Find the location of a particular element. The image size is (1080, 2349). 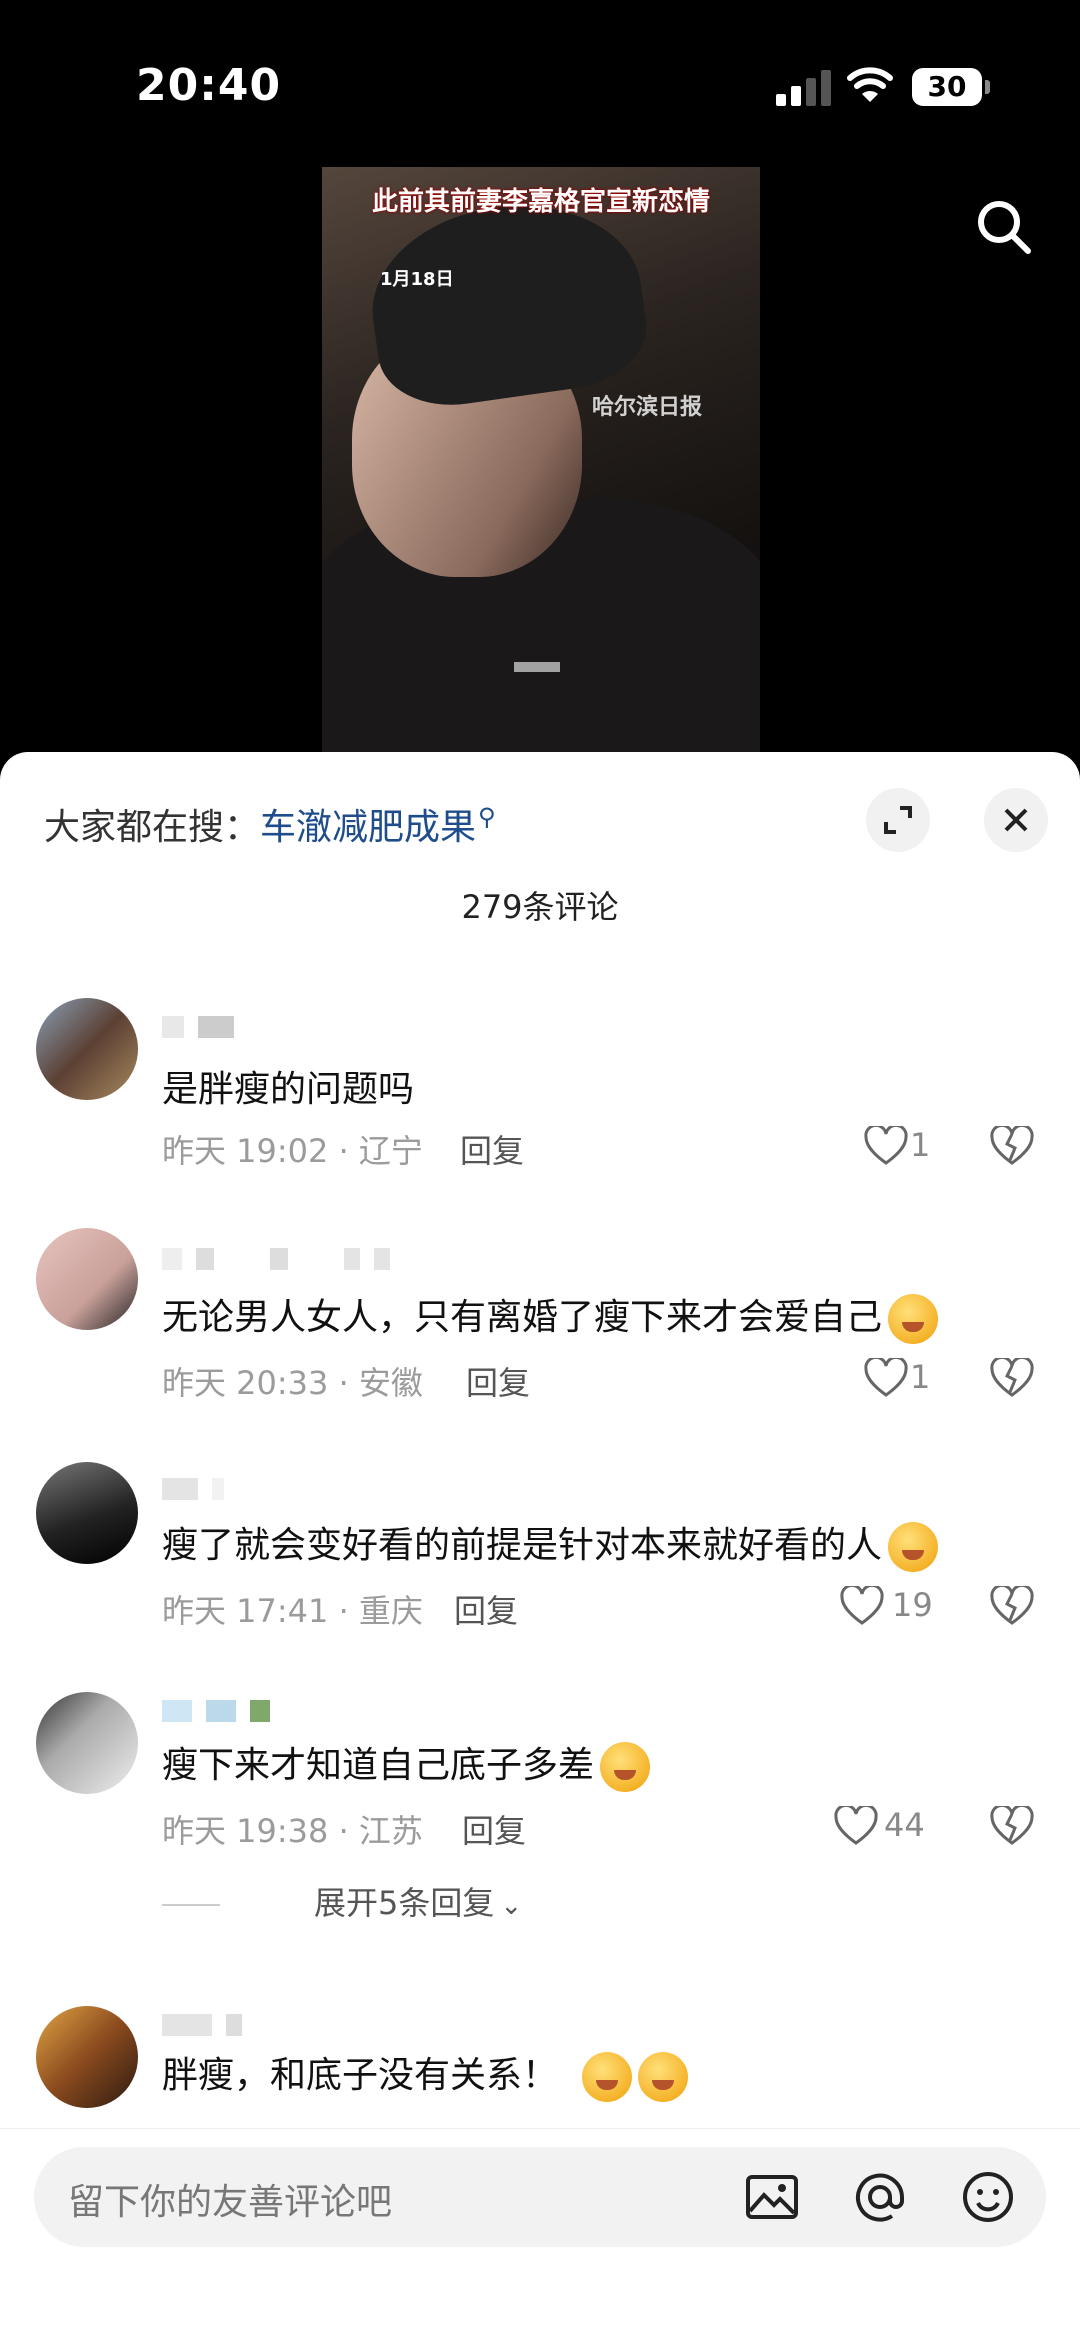

expand-replies-label: 展开5条回复 is located at coordinates (404, 1903).